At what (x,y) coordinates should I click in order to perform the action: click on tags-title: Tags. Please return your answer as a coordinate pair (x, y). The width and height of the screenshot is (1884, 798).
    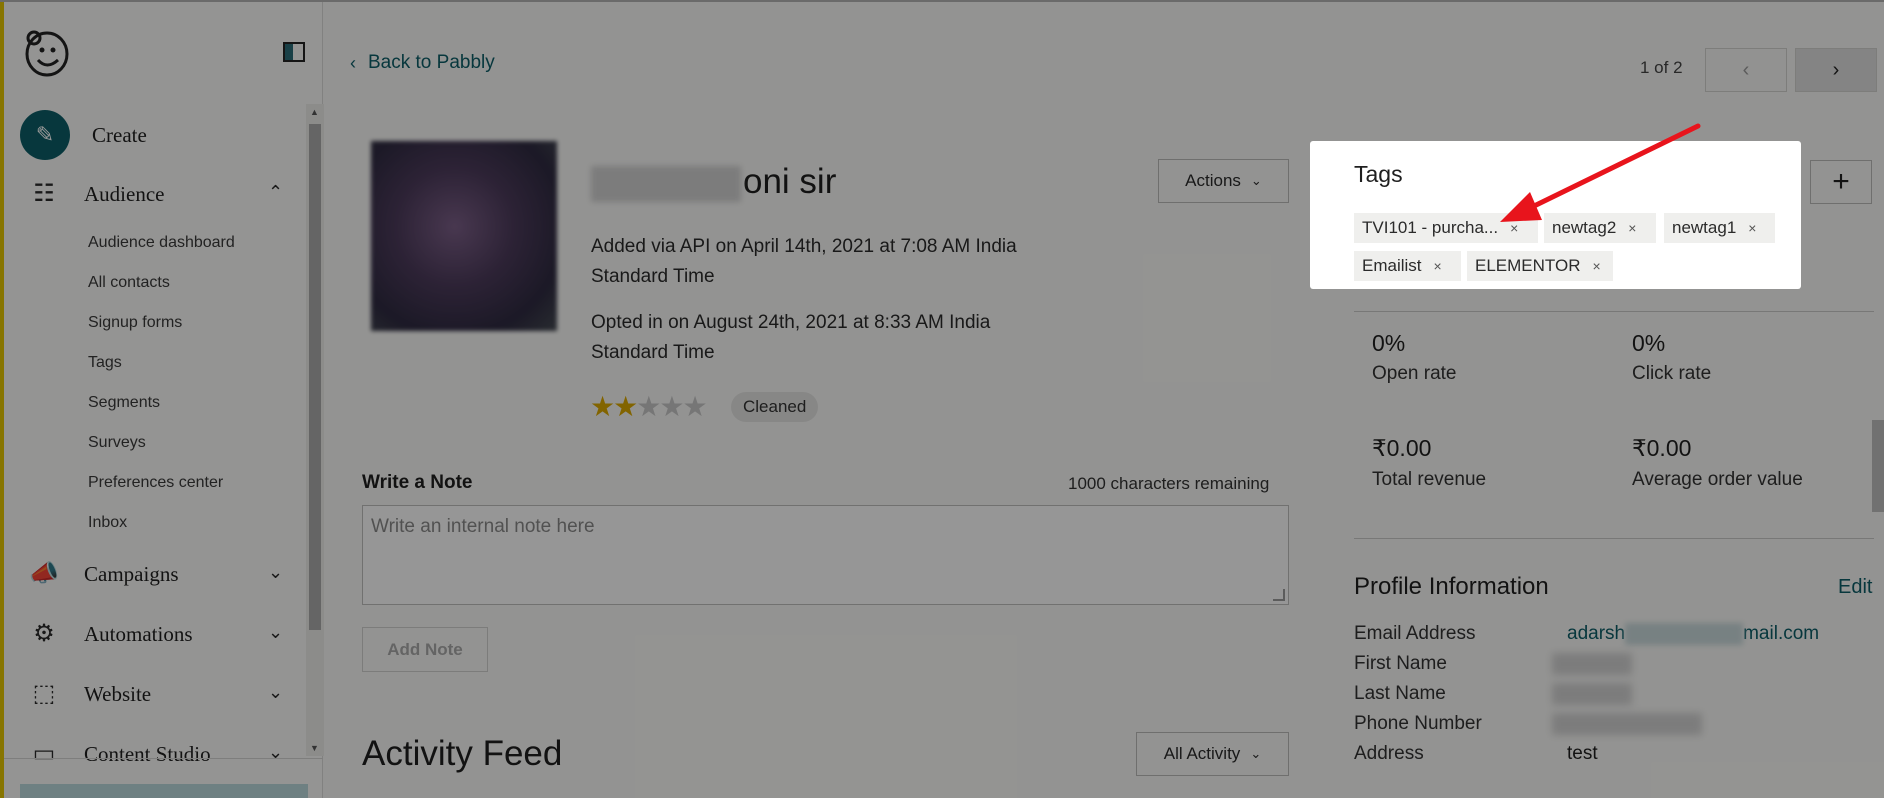
    Looking at the image, I should click on (1378, 174).